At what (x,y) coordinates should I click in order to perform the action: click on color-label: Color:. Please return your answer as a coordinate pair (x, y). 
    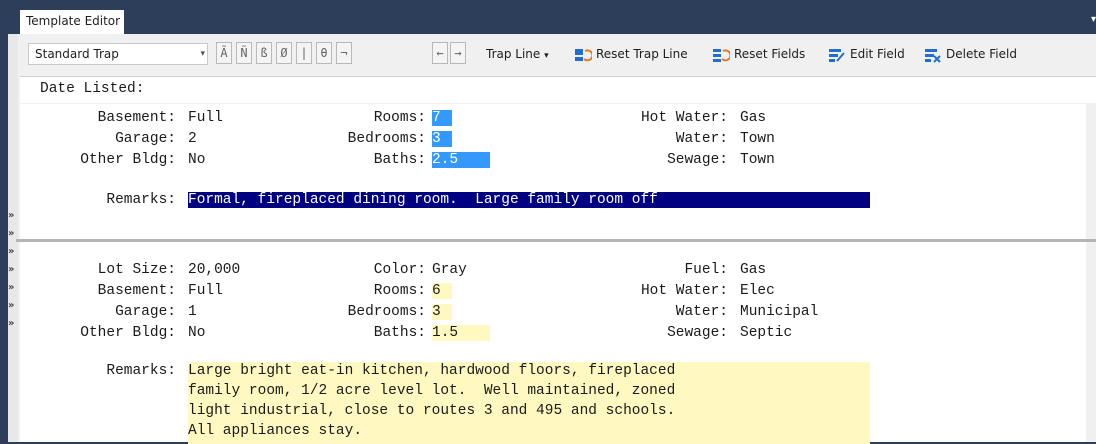
    Looking at the image, I should click on (399, 270).